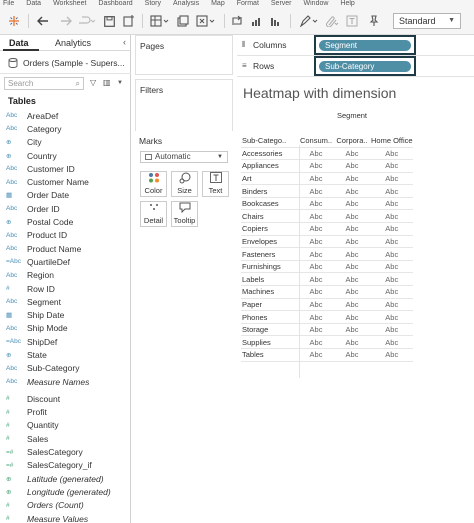 This screenshot has width=474, height=523. I want to click on menu-item: Help, so click(347, 3).